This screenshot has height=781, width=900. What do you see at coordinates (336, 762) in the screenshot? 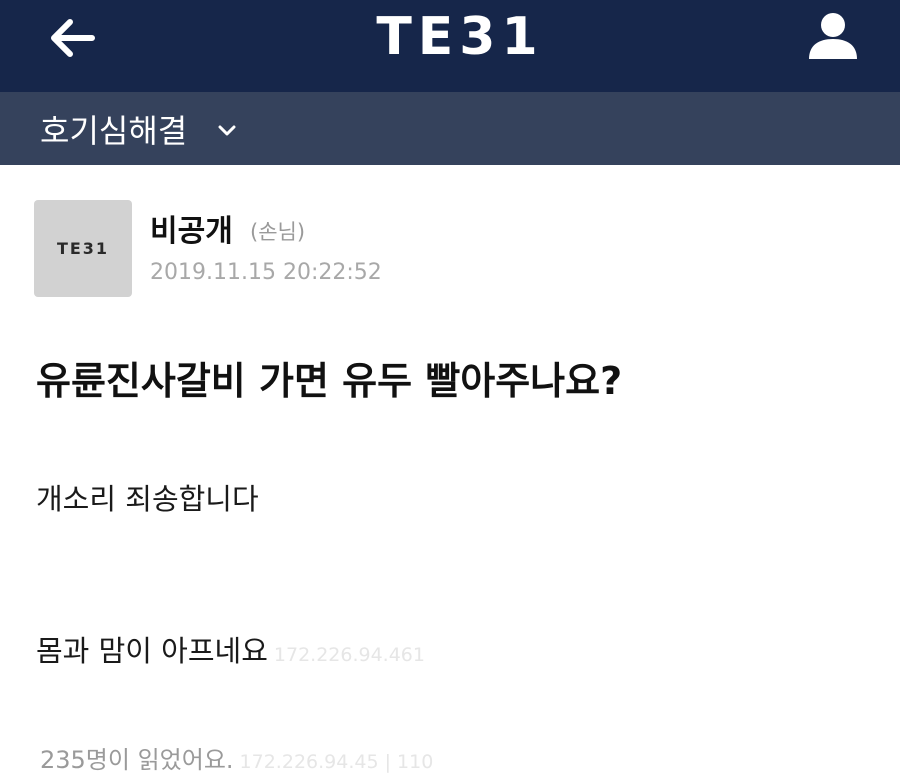
I see `read-ip-address: 172.226.94.45 | 110` at bounding box center [336, 762].